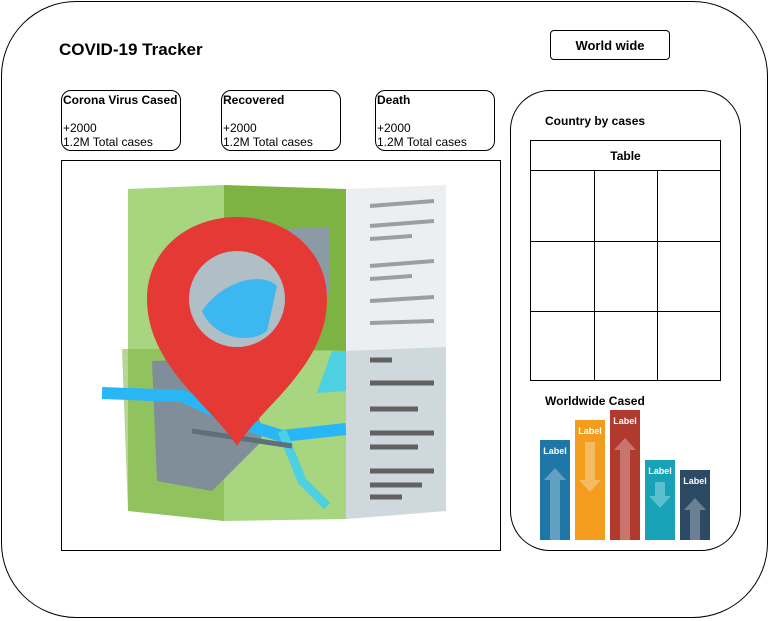 The width and height of the screenshot is (771, 621). Describe the element at coordinates (595, 121) in the screenshot. I see `country-cases-title: Country by cases` at that location.